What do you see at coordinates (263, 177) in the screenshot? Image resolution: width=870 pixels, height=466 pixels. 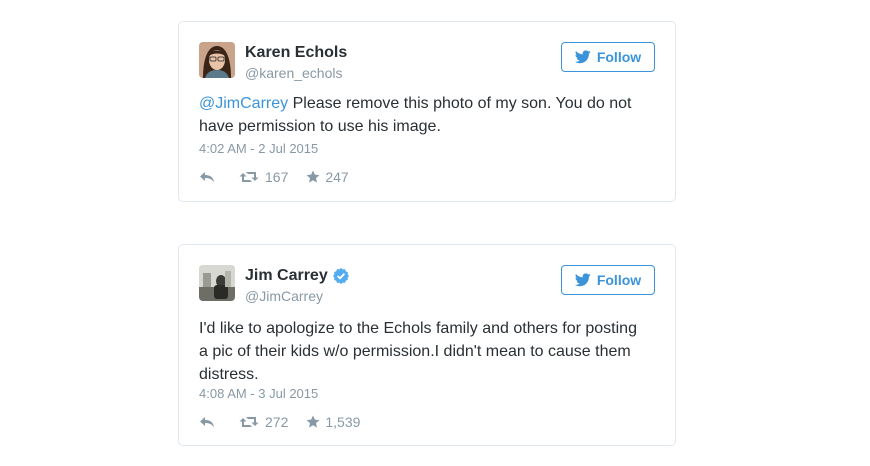 I see `retweet-action: 167` at bounding box center [263, 177].